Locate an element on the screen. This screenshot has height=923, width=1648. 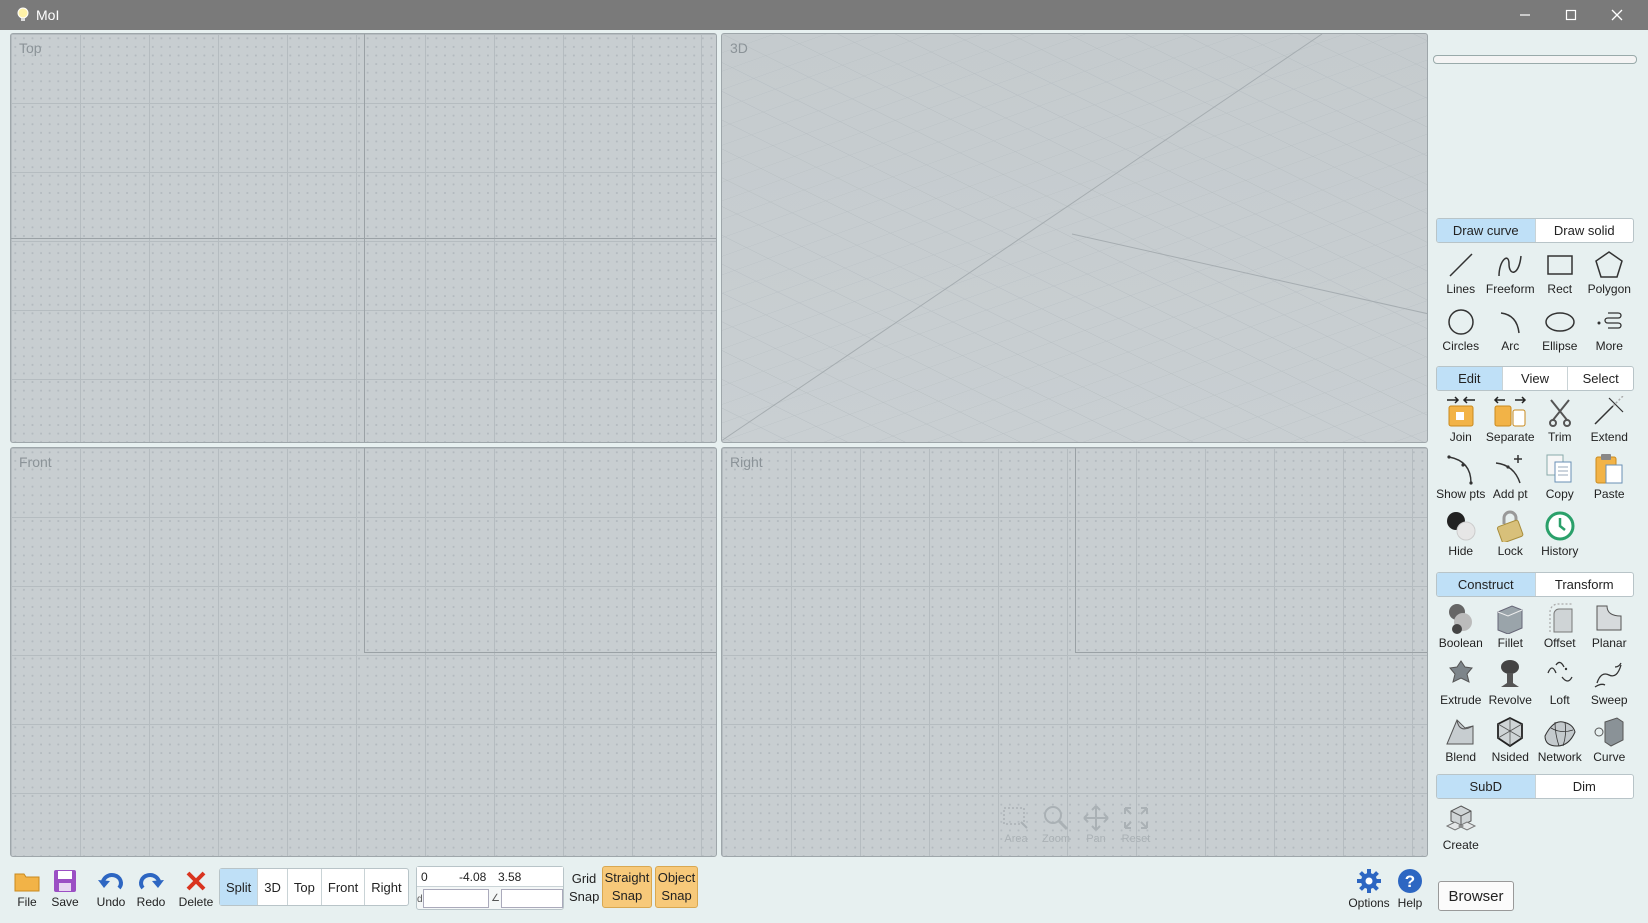
edit-tabs: Edit View Select is located at coordinates (1535, 378).